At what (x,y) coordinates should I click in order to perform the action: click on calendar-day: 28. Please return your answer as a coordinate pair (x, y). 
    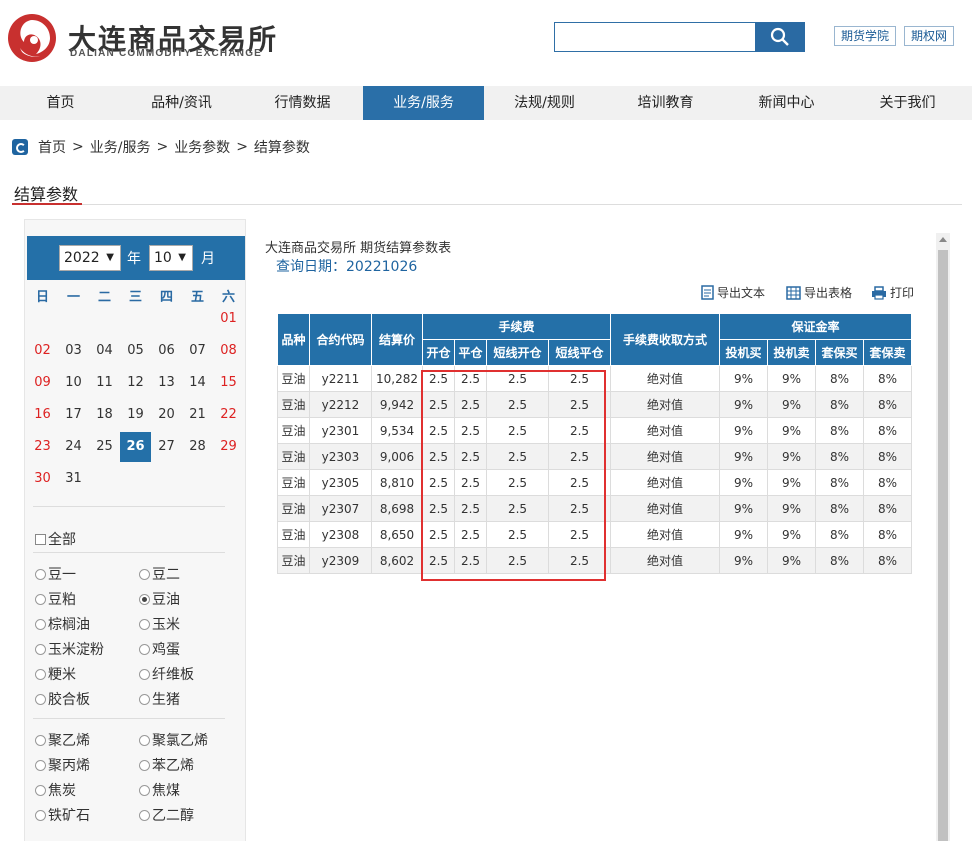
    Looking at the image, I should click on (197, 447).